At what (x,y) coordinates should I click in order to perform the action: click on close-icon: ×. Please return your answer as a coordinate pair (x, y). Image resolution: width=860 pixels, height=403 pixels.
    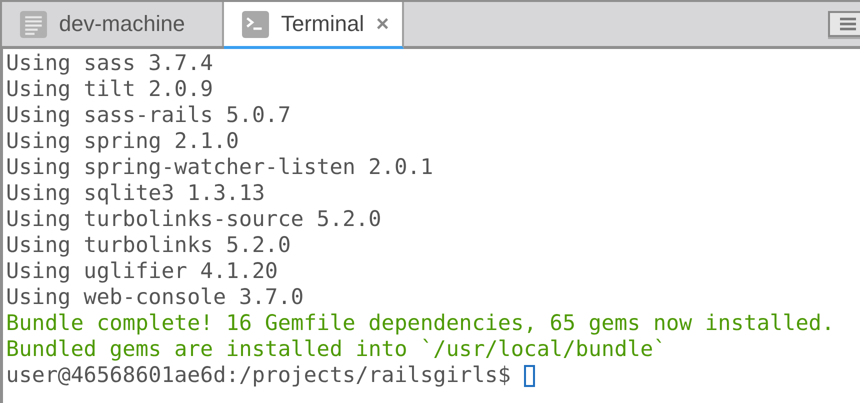
    Looking at the image, I should click on (382, 24).